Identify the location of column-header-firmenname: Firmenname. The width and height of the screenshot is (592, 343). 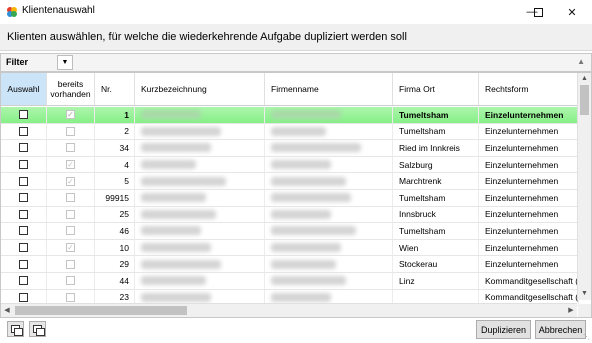
(329, 89).